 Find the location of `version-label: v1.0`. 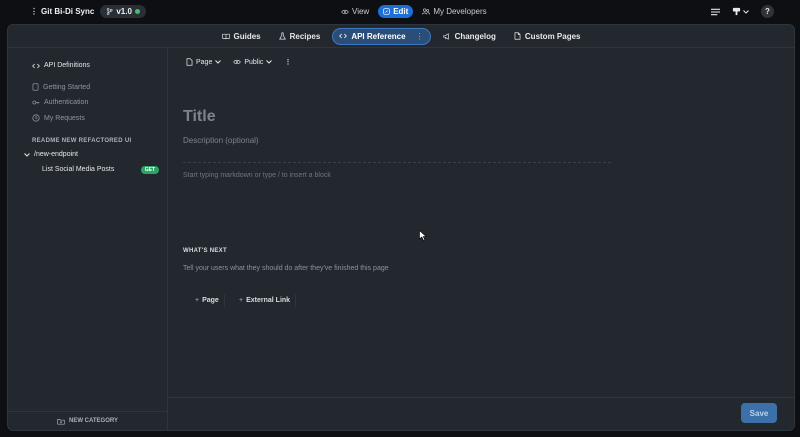

version-label: v1.0 is located at coordinates (124, 11).